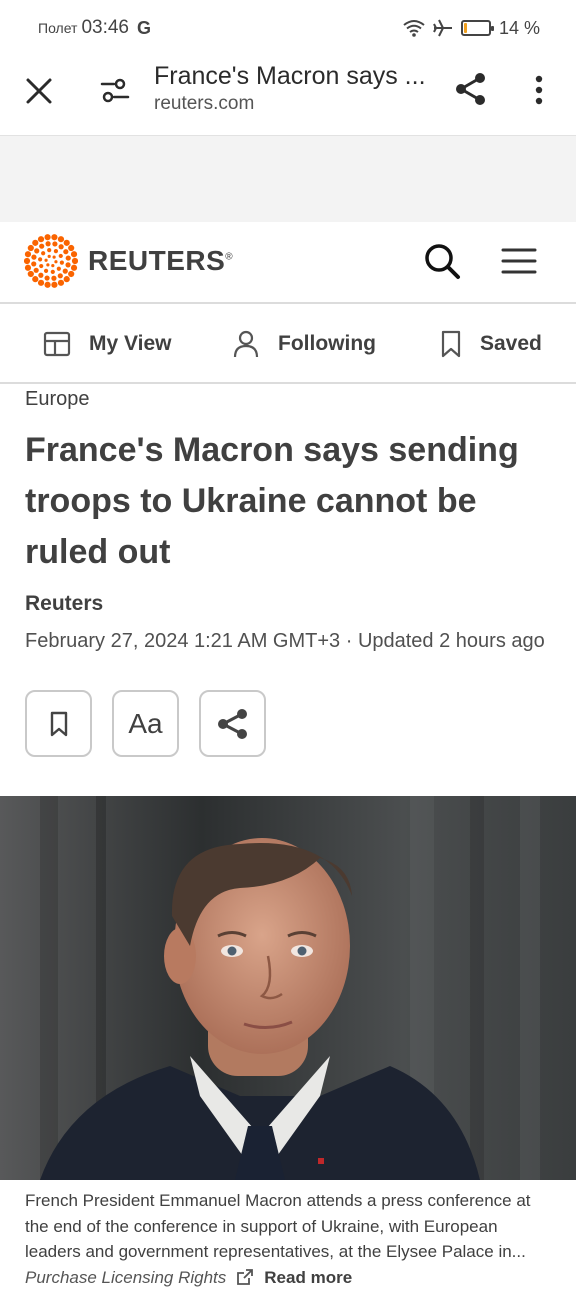 This screenshot has height=1290, width=576. Describe the element at coordinates (442, 261) in the screenshot. I see `search-icon` at that location.